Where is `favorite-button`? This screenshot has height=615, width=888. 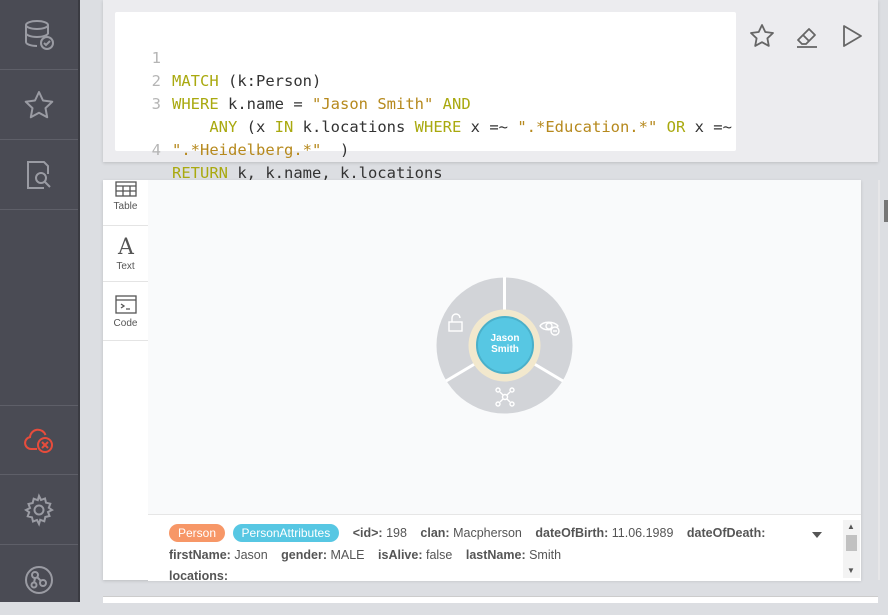
favorite-button is located at coordinates (762, 36).